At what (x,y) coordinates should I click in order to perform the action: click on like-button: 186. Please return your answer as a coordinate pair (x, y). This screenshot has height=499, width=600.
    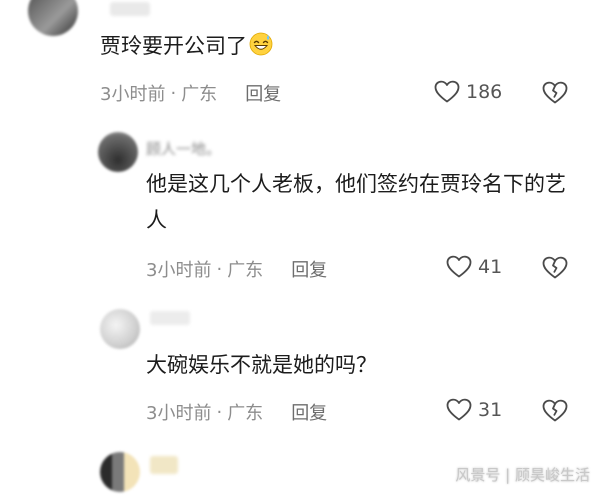
    Looking at the image, I should click on (468, 92).